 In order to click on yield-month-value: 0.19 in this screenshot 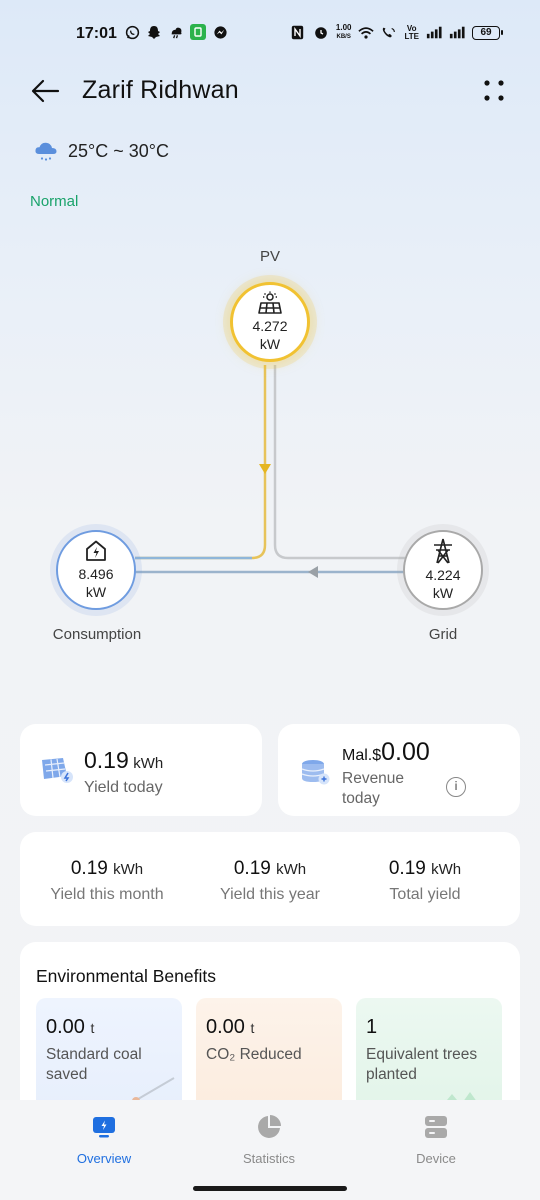, I will do `click(89, 868)`.